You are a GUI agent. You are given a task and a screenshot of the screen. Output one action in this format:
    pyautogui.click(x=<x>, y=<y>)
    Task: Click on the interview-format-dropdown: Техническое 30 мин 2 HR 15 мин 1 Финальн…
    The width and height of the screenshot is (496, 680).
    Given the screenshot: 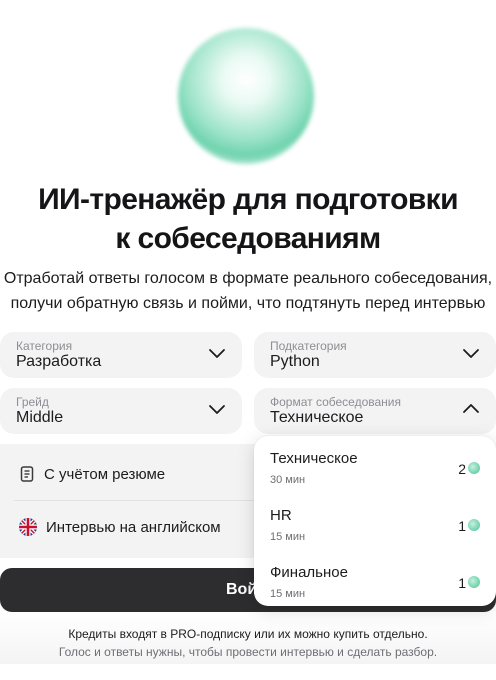 What is the action you would take?
    pyautogui.click(x=375, y=521)
    